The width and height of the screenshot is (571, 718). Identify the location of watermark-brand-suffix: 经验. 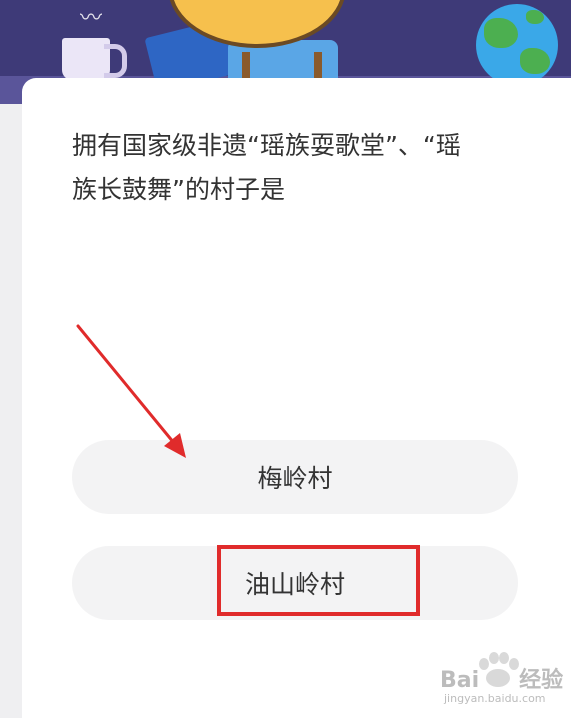
(541, 680).